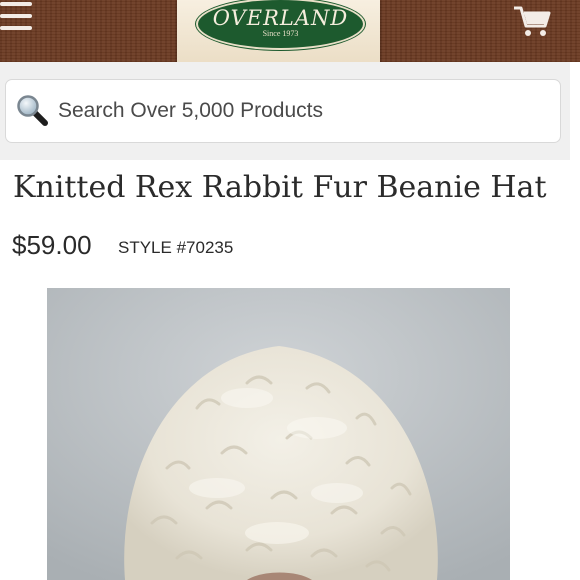 The width and height of the screenshot is (580, 580). I want to click on site-header: OVERLAND Since 1973, so click(290, 35).